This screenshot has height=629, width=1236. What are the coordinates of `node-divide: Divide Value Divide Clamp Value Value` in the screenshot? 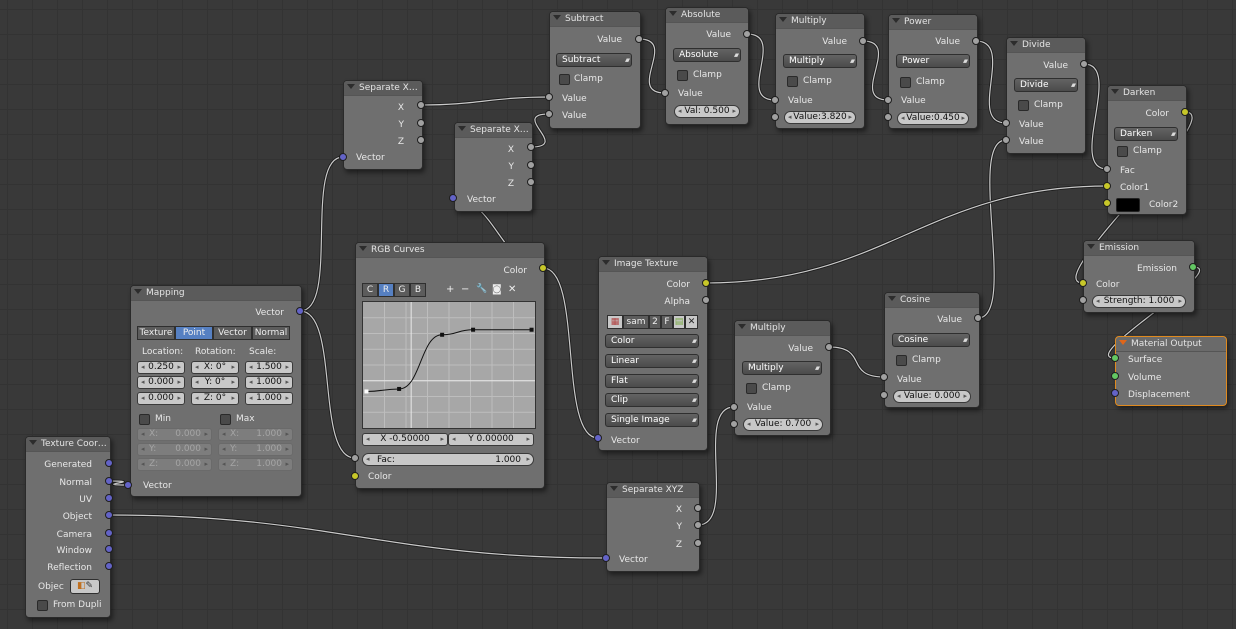 It's located at (1046, 95).